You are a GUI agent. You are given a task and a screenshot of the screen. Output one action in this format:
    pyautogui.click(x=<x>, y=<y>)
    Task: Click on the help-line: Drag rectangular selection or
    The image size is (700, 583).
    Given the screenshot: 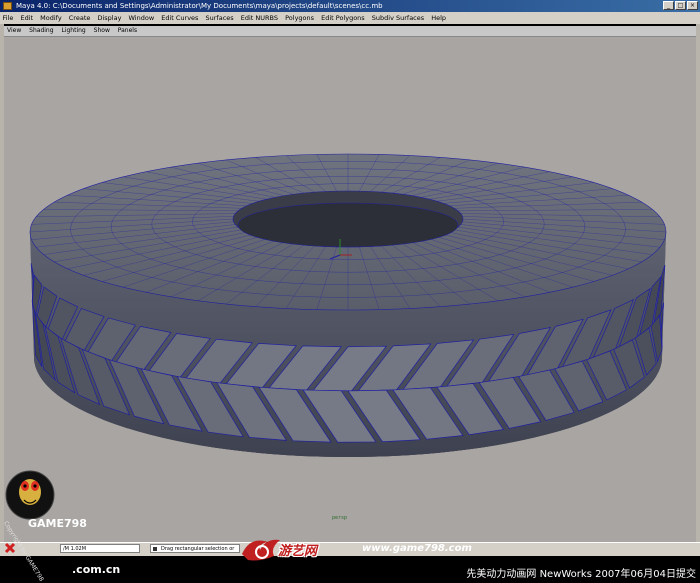 What is the action you would take?
    pyautogui.click(x=195, y=548)
    